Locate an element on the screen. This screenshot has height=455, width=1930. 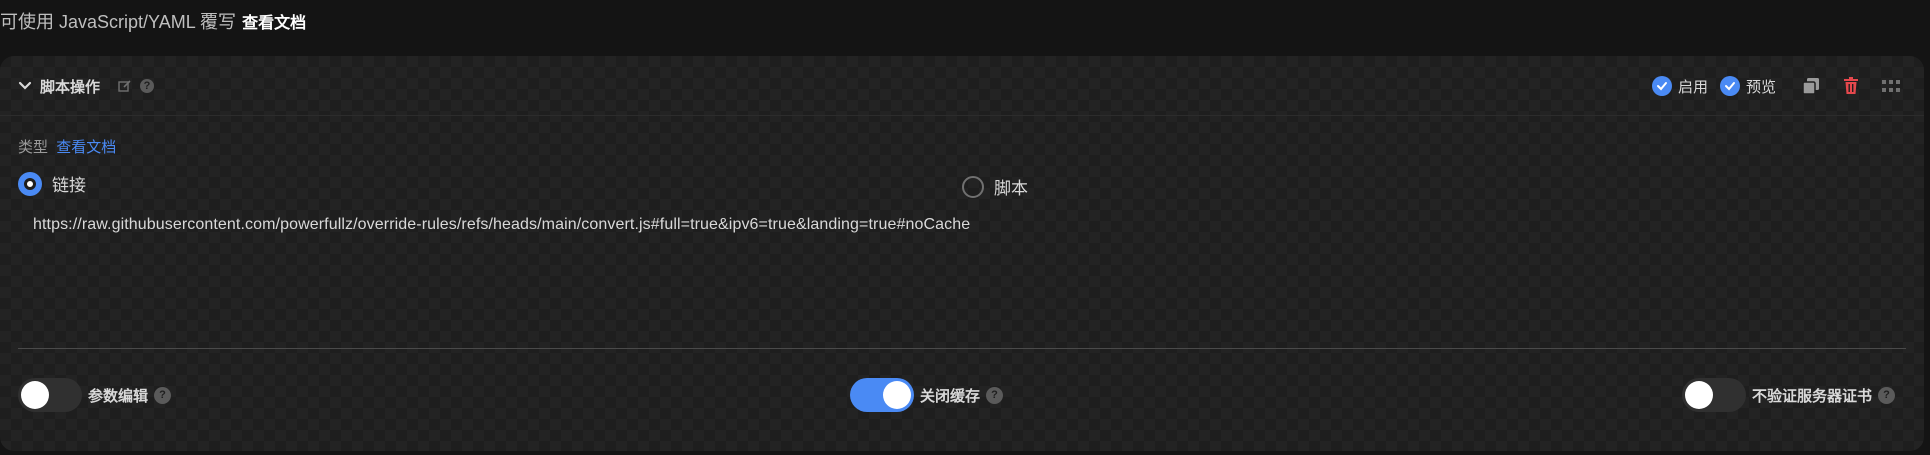
param-edit-label: 参数编辑 is located at coordinates (118, 396).